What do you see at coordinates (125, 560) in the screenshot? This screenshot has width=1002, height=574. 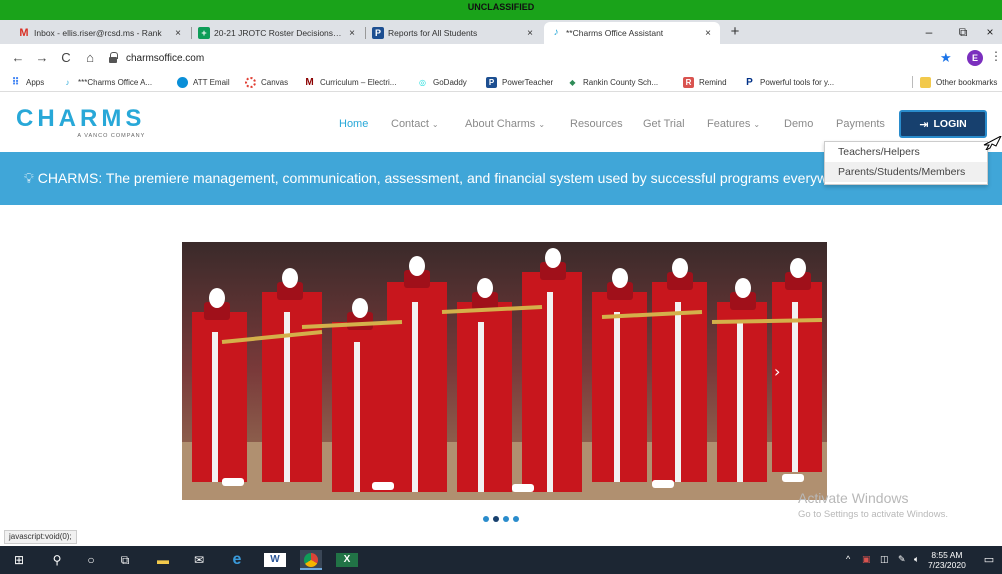 I see `task-view-icon: ⧉` at bounding box center [125, 560].